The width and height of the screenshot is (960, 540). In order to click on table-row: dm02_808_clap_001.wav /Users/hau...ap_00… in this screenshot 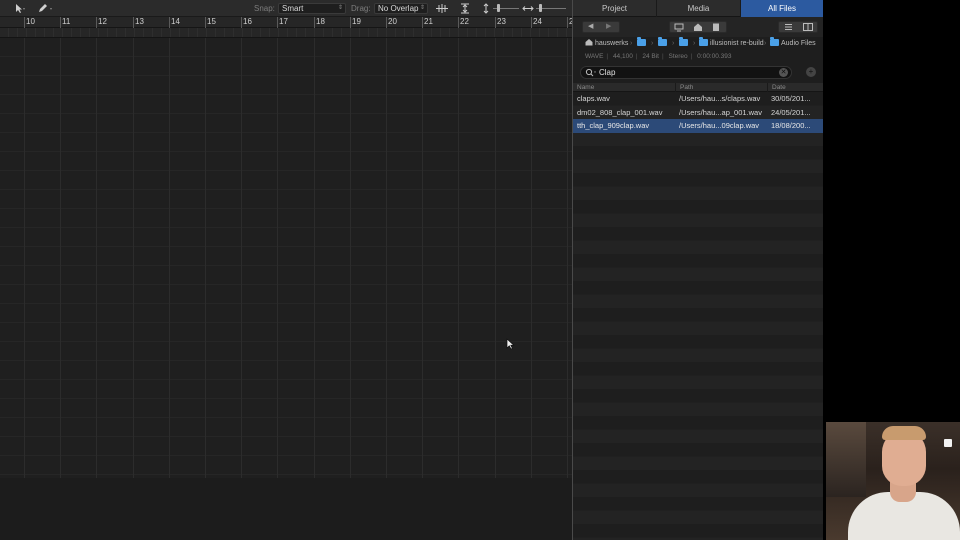, I will do `click(698, 113)`.